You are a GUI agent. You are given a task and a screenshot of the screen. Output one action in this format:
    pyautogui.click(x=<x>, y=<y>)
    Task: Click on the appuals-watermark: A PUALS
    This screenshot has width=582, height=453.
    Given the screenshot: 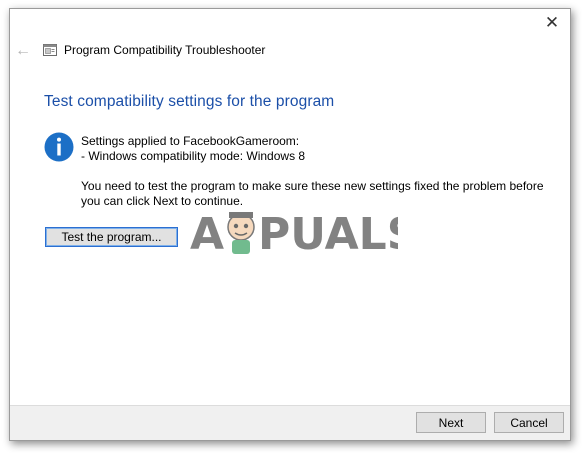 What is the action you would take?
    pyautogui.click(x=294, y=234)
    